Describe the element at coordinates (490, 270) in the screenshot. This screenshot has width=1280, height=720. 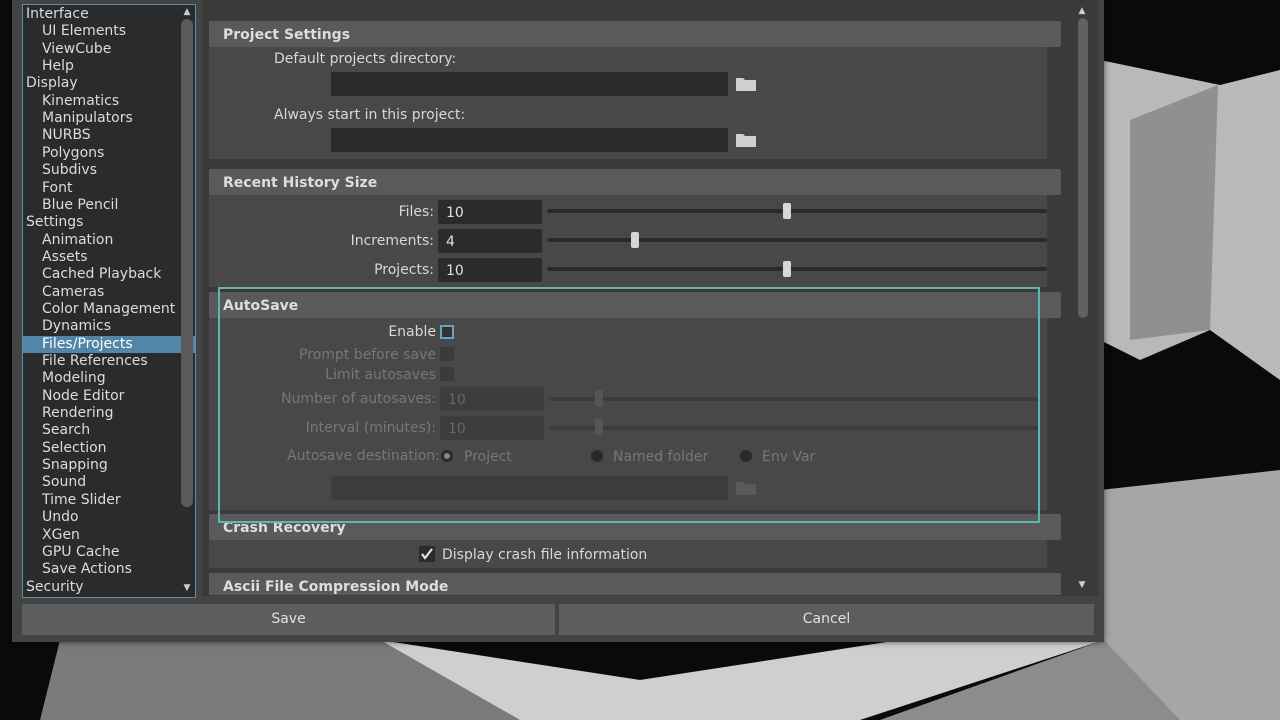
I see `projects-input: 10` at that location.